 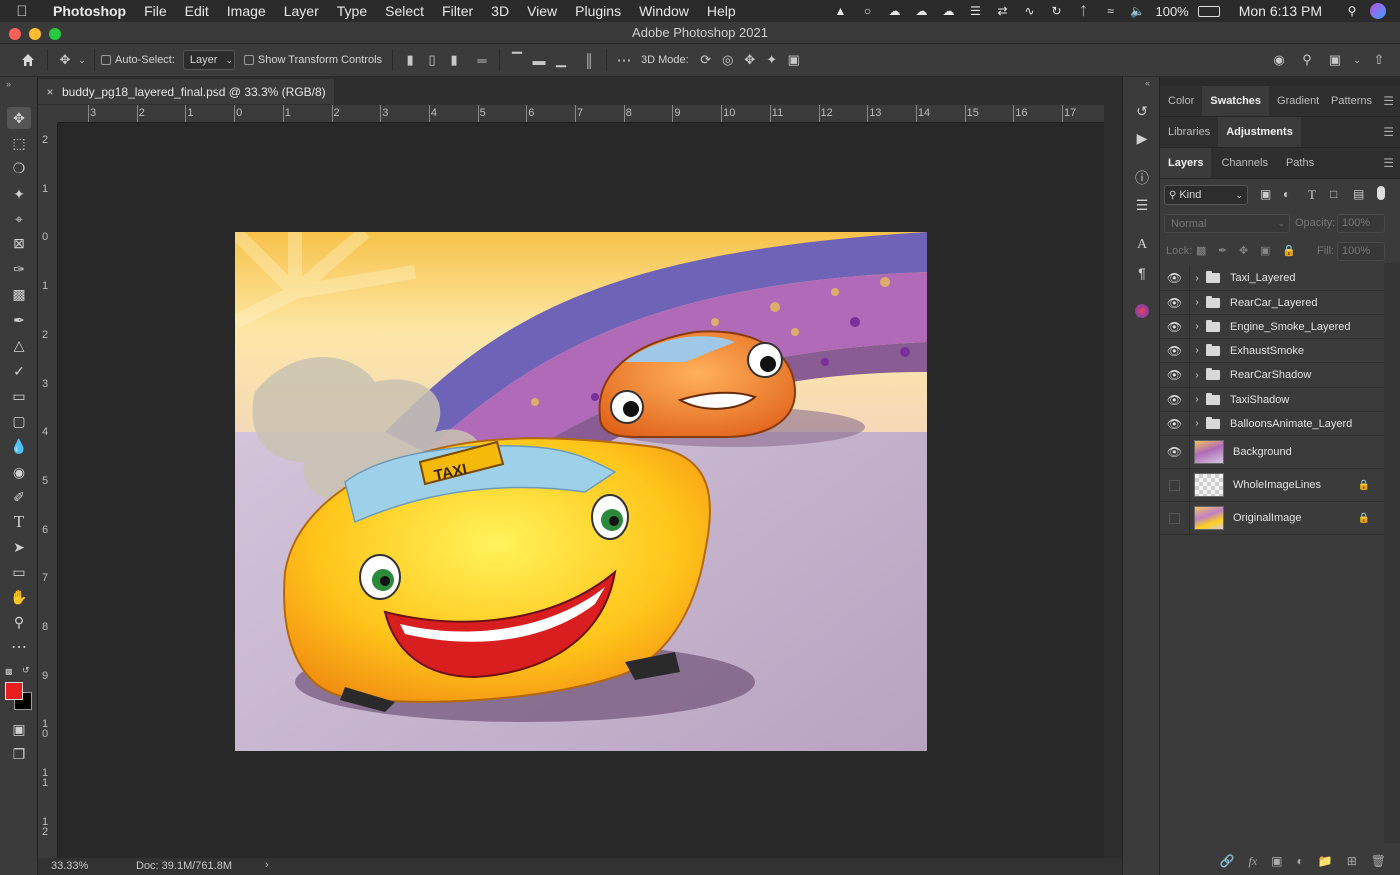 What do you see at coordinates (1289, 250) in the screenshot?
I see `lock-all-icon: 🔒` at bounding box center [1289, 250].